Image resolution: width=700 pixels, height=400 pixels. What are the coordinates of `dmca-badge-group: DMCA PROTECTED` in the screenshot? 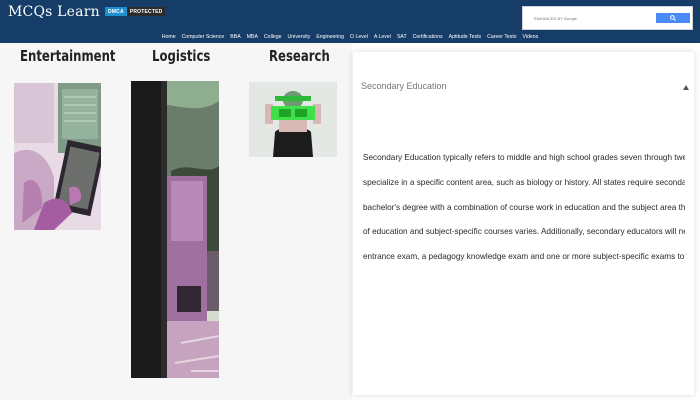 It's located at (135, 11).